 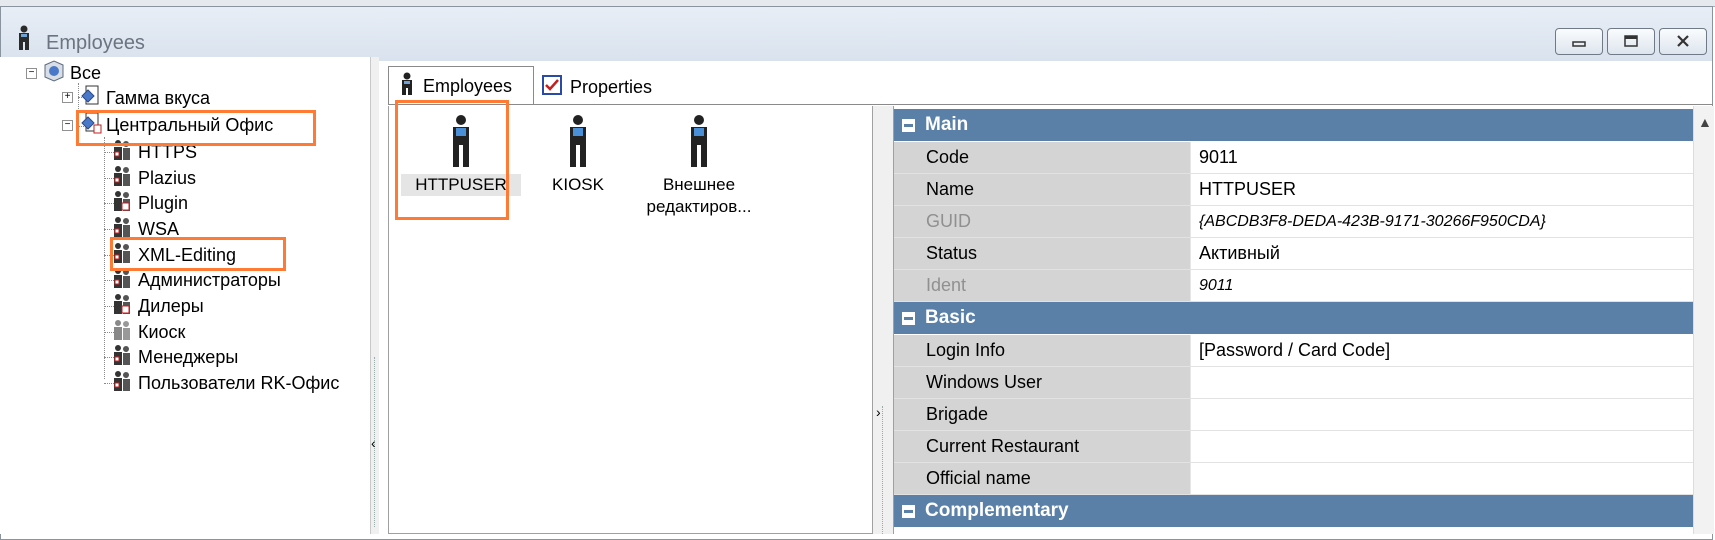 I want to click on tree-item-label: WSA, so click(x=159, y=228).